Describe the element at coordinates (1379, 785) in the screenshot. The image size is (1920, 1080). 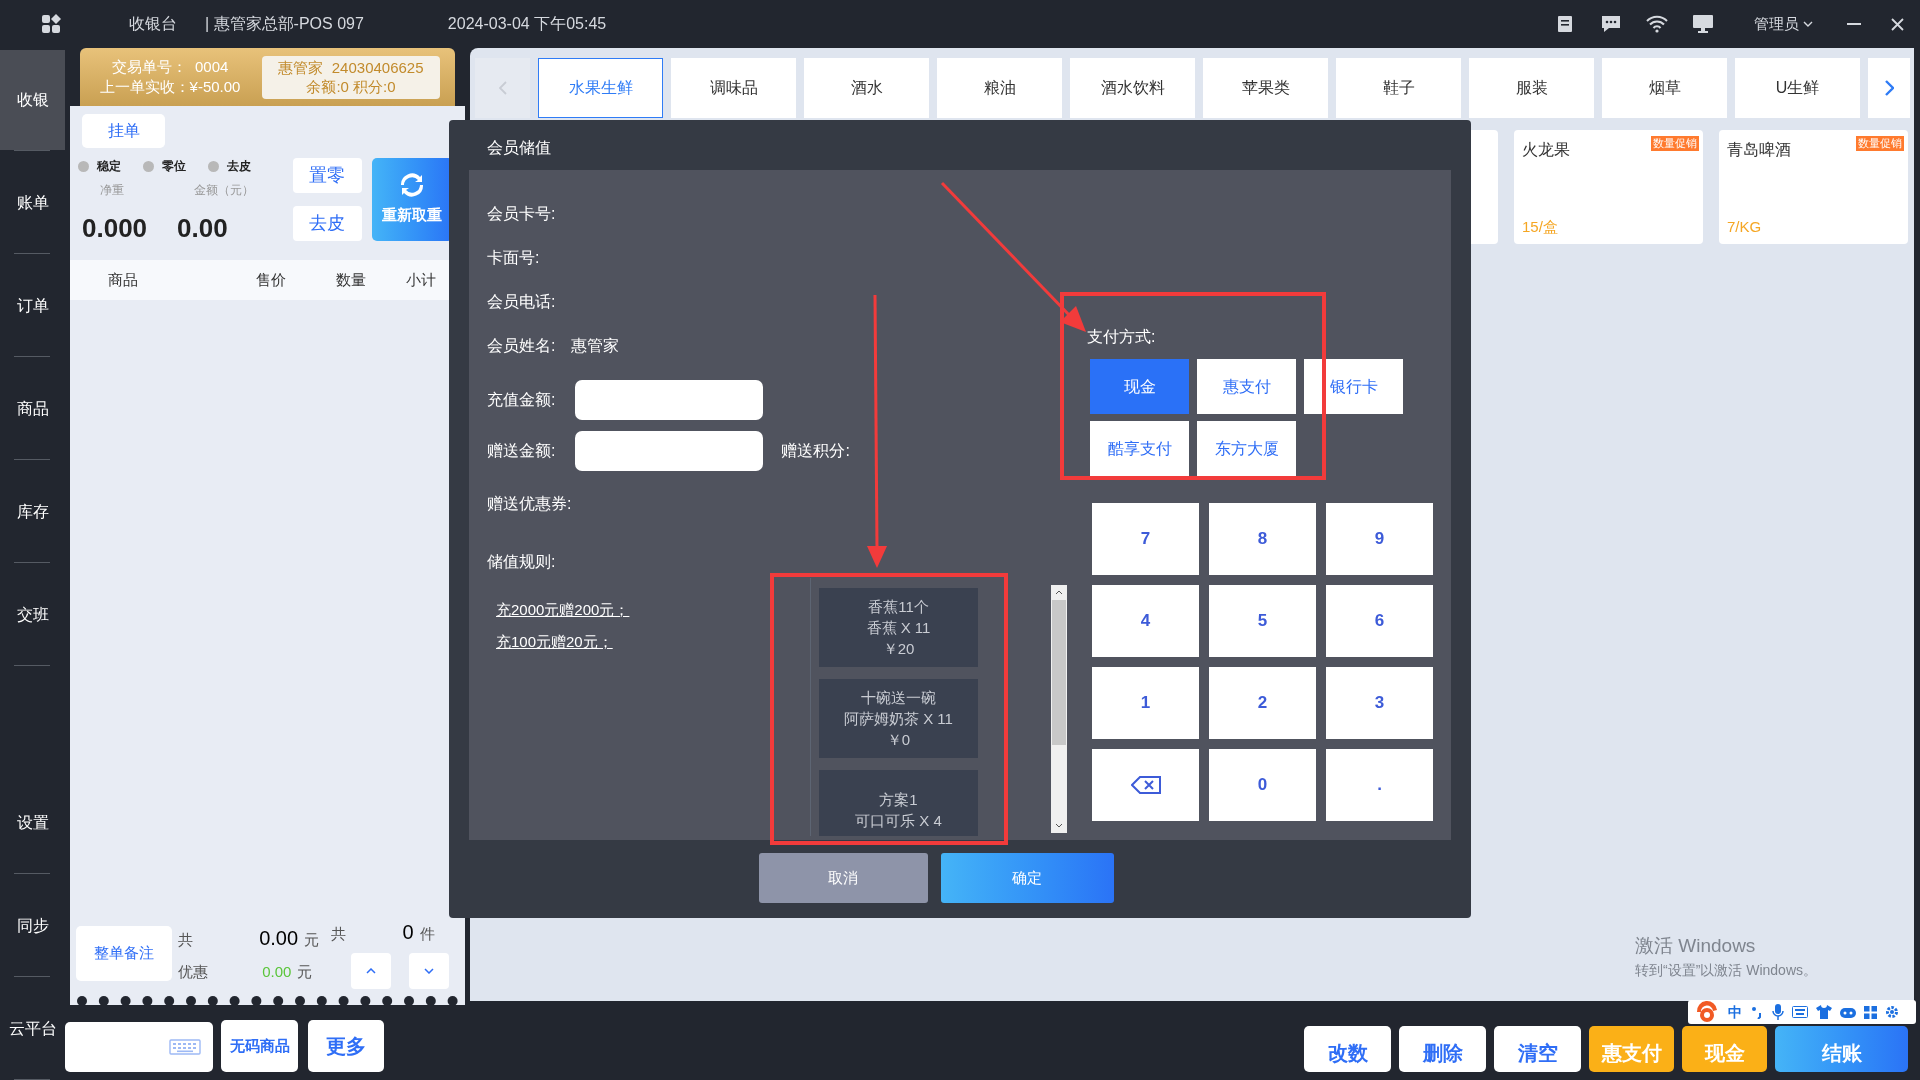
I see `keypad-key: .` at that location.